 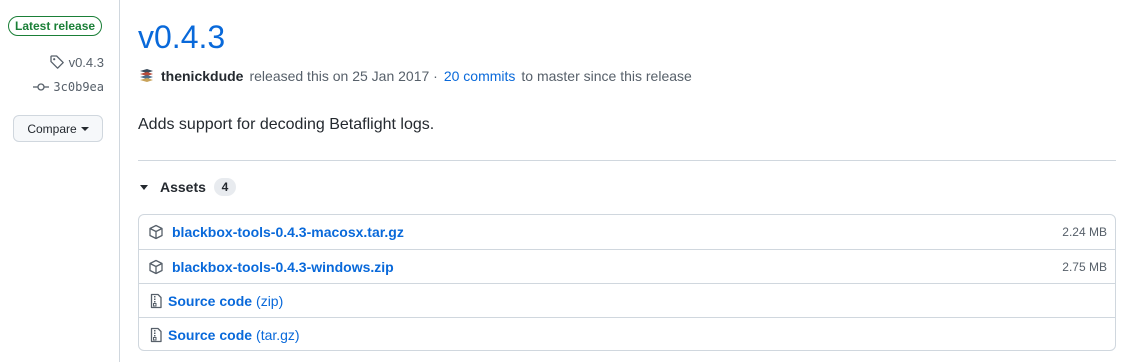 What do you see at coordinates (56, 62) in the screenshot?
I see `tag-icon` at bounding box center [56, 62].